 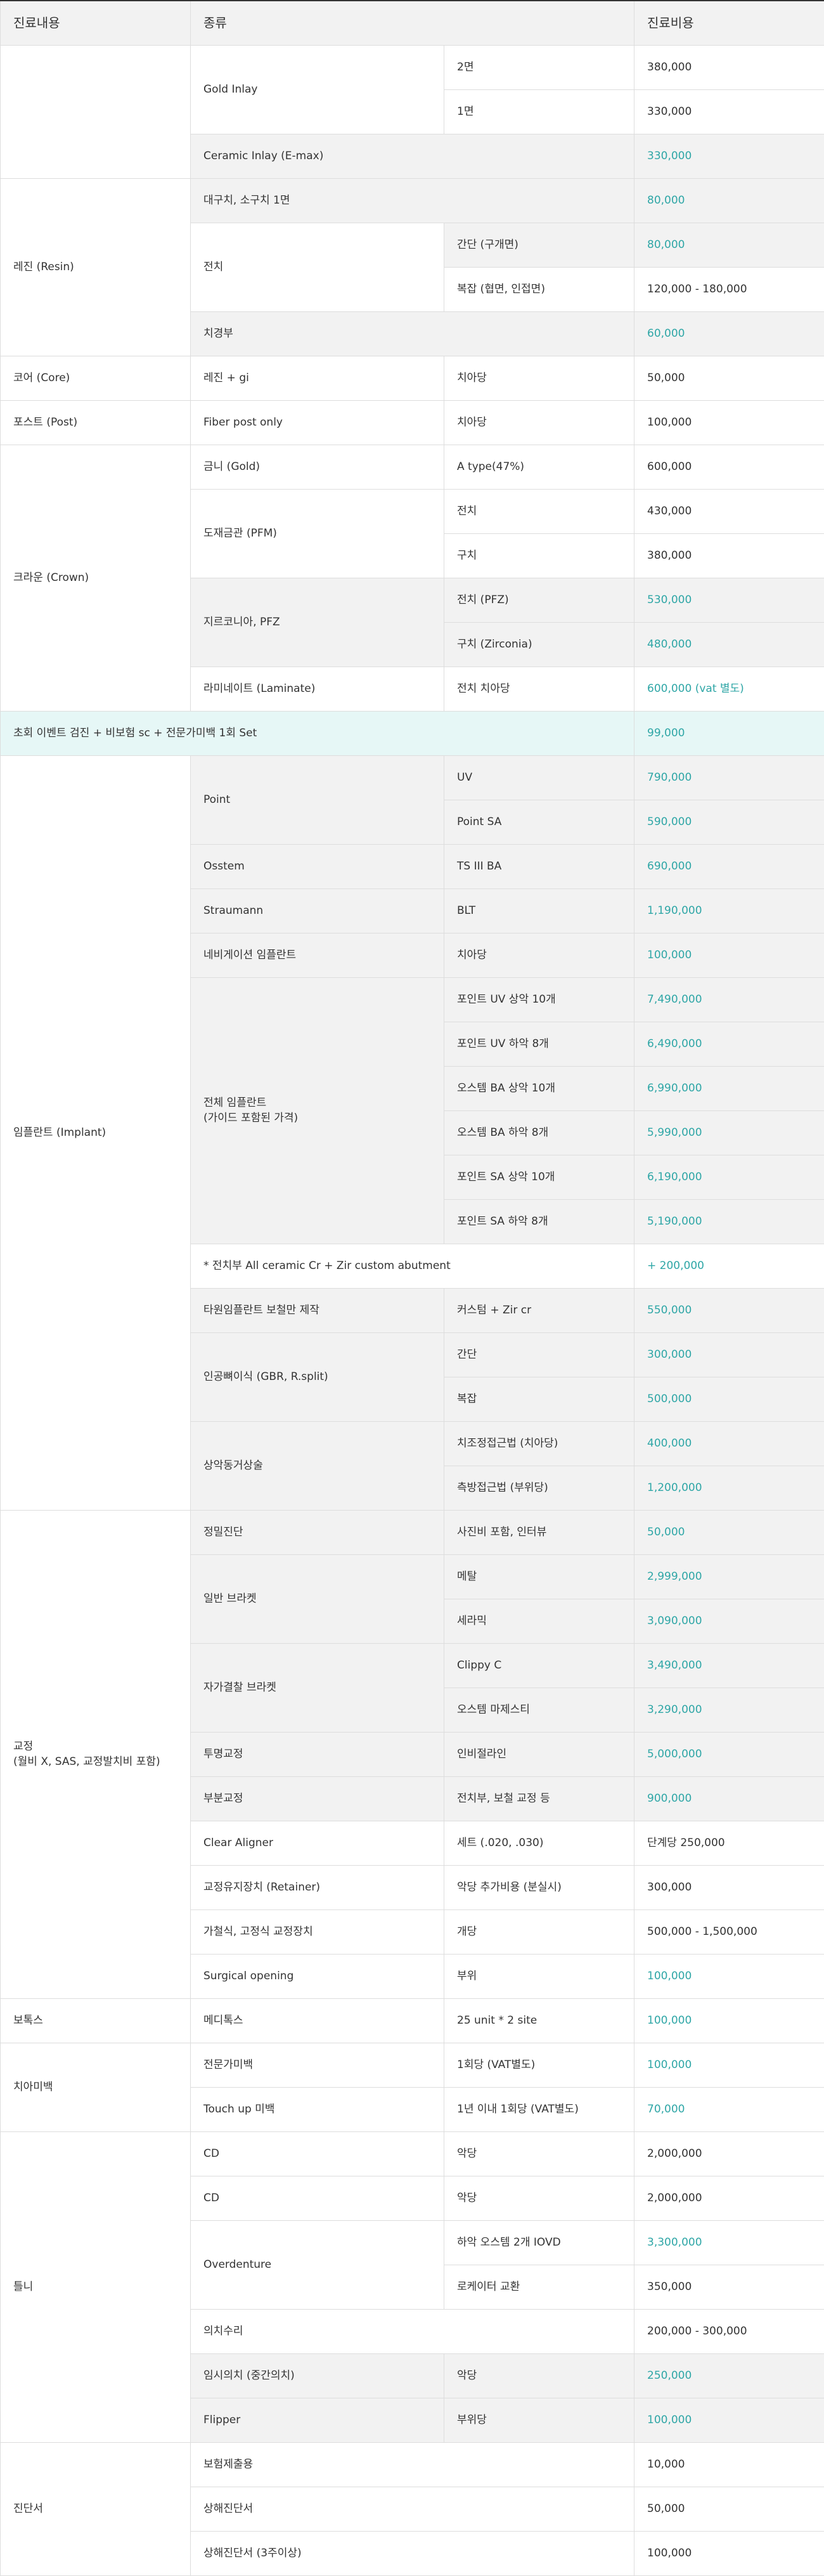 What do you see at coordinates (412, 2553) in the screenshot?
I see `table-cell: 상해진단서 (3주이상)` at bounding box center [412, 2553].